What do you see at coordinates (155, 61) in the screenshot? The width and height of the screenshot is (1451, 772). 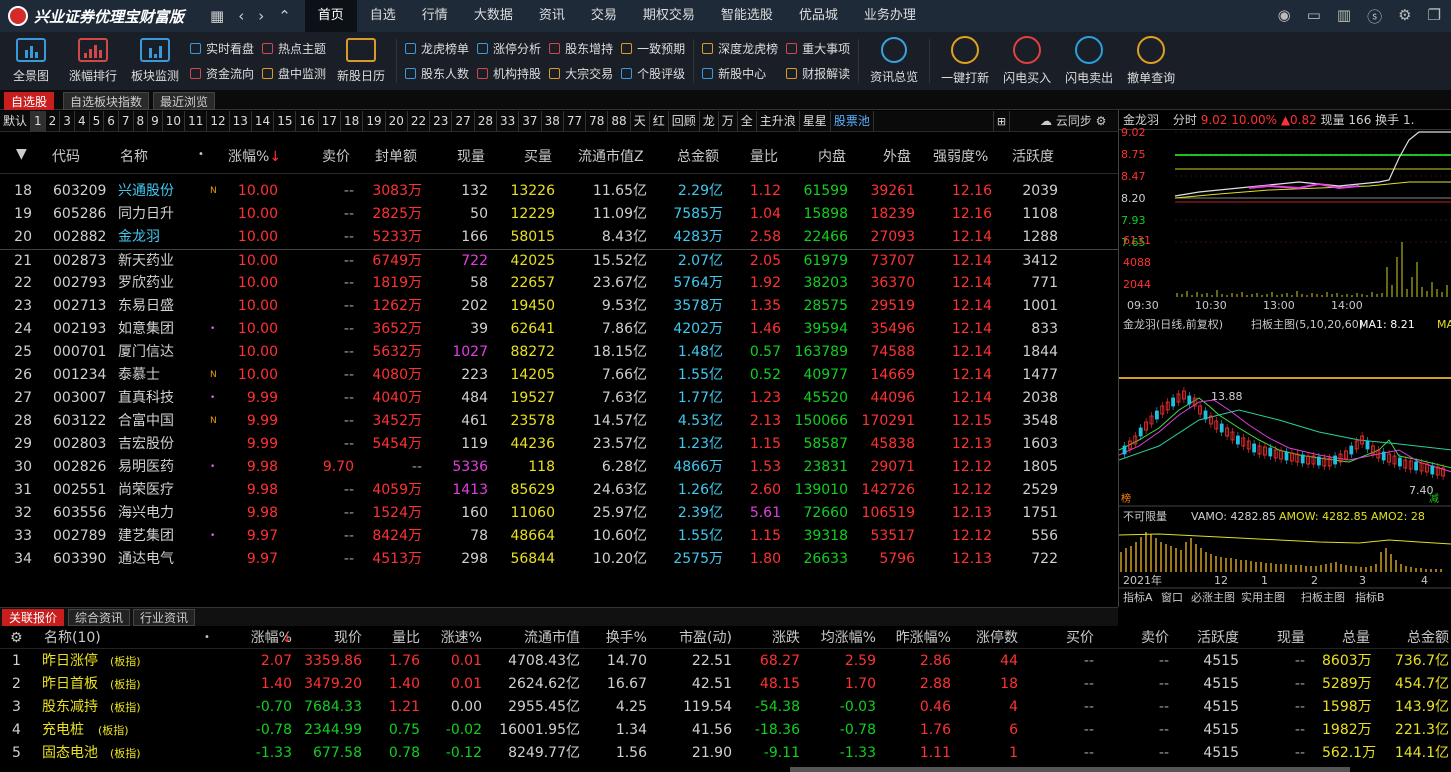 I see `sector-monitor-button: 板块监测` at bounding box center [155, 61].